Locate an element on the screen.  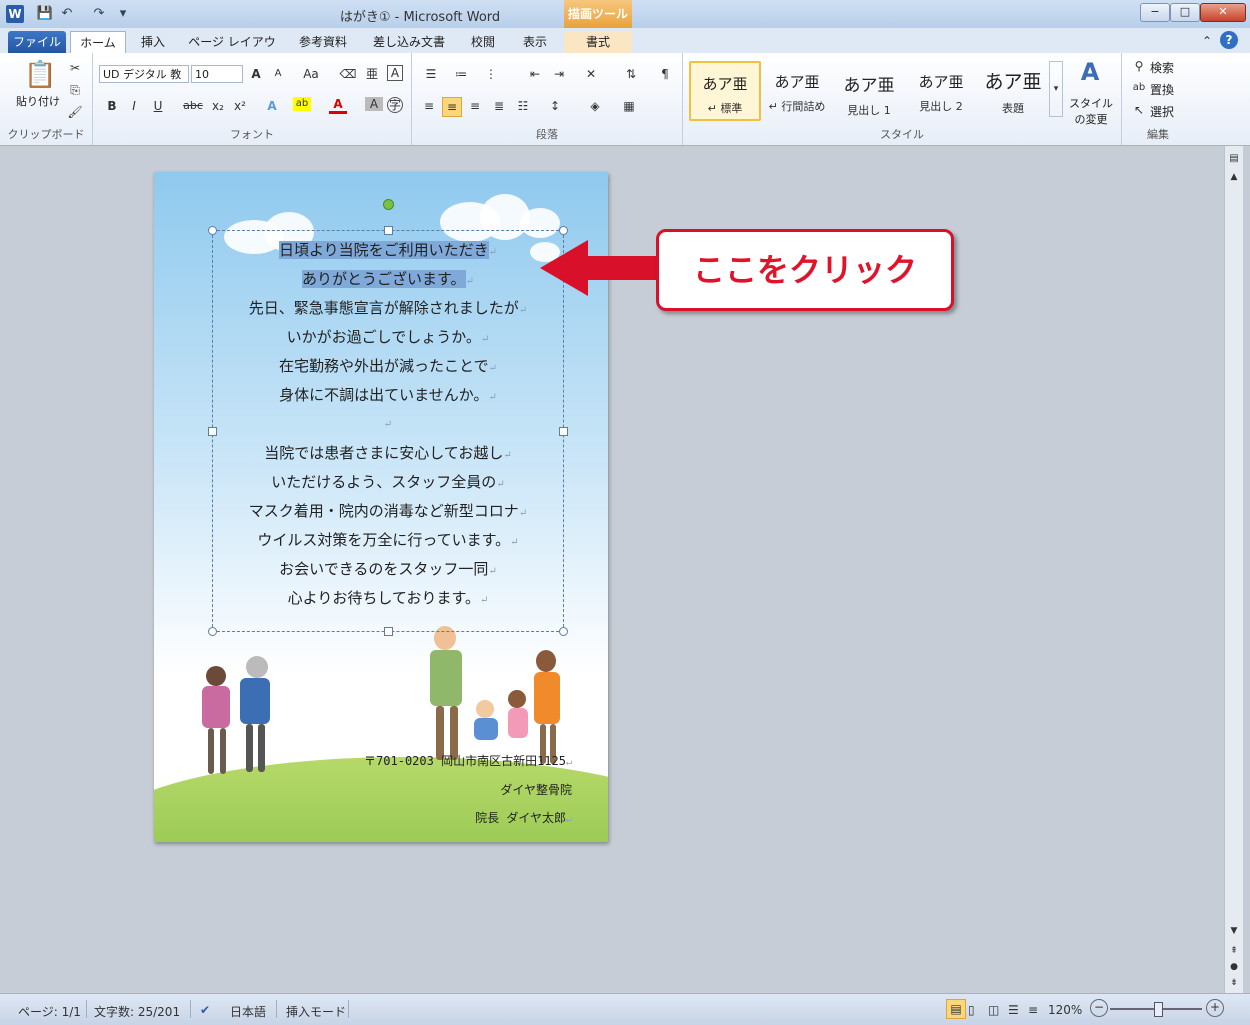
strikethrough-icon: abc is located at coordinates (193, 106).